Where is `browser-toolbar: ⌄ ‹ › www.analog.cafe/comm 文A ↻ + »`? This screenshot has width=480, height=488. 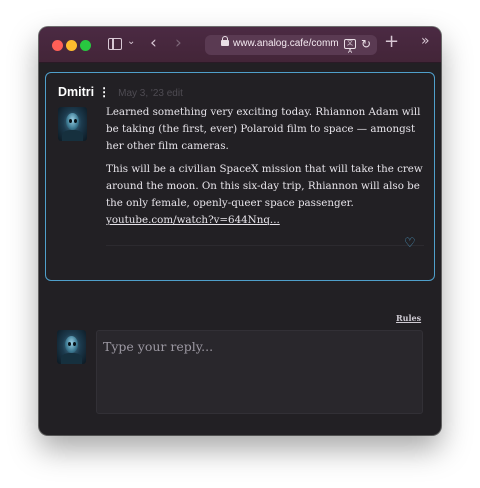
browser-toolbar: ⌄ ‹ › www.analog.cafe/comm 文A ↻ + » is located at coordinates (240, 45).